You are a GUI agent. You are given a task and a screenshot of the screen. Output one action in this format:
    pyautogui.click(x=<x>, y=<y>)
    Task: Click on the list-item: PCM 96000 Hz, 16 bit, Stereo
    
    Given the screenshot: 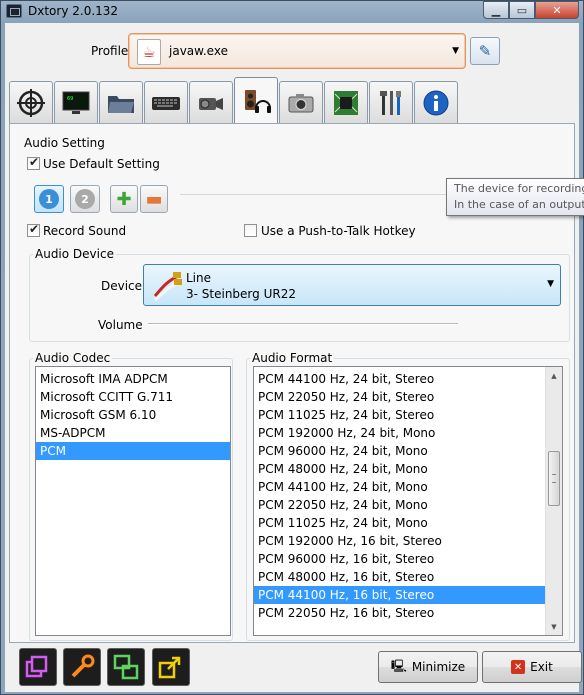 What is the action you would take?
    pyautogui.click(x=399, y=559)
    